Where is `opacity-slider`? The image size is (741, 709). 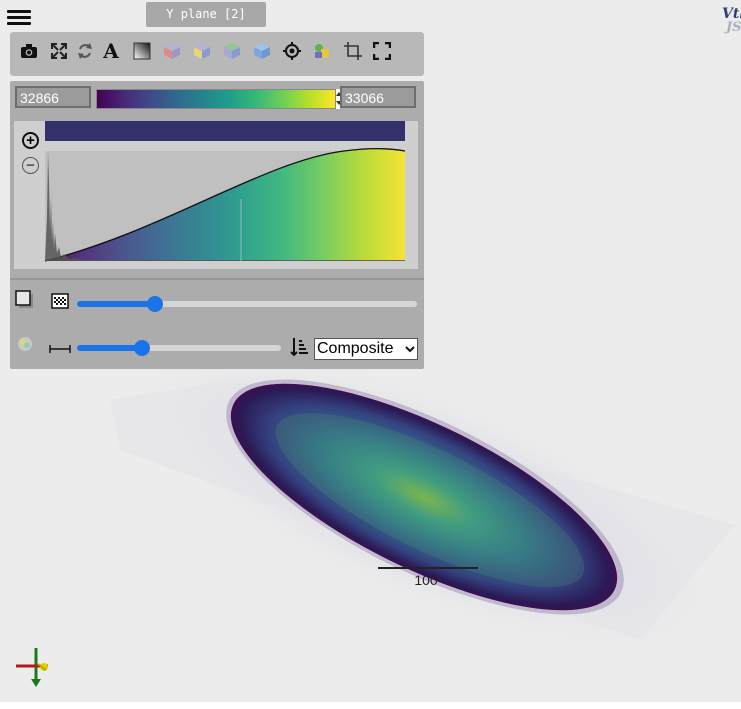 opacity-slider is located at coordinates (247, 304).